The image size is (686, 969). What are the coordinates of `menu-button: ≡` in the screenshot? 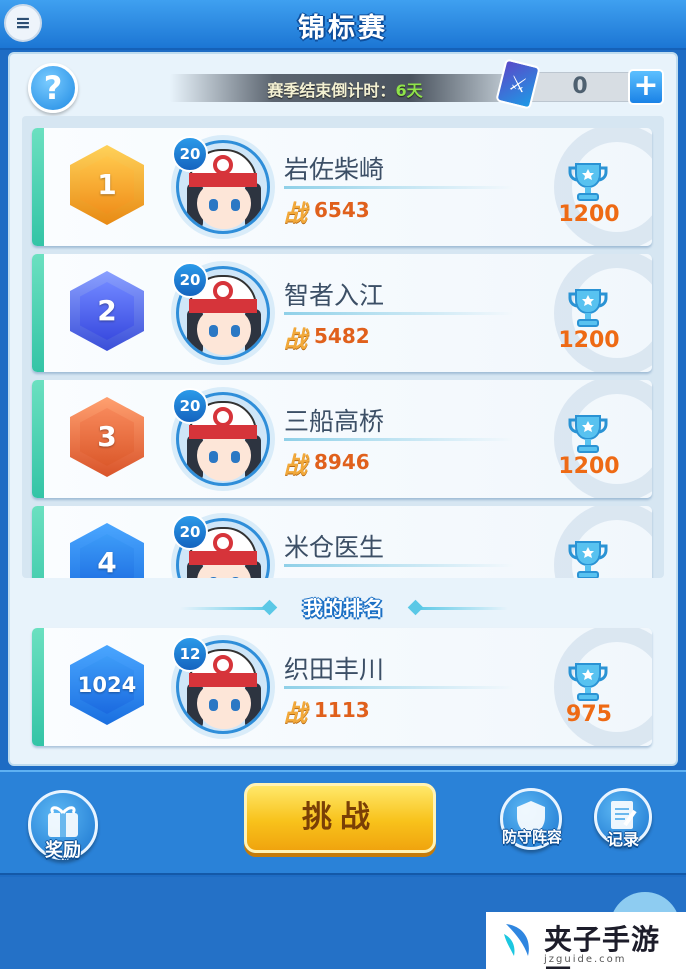 It's located at (23, 23).